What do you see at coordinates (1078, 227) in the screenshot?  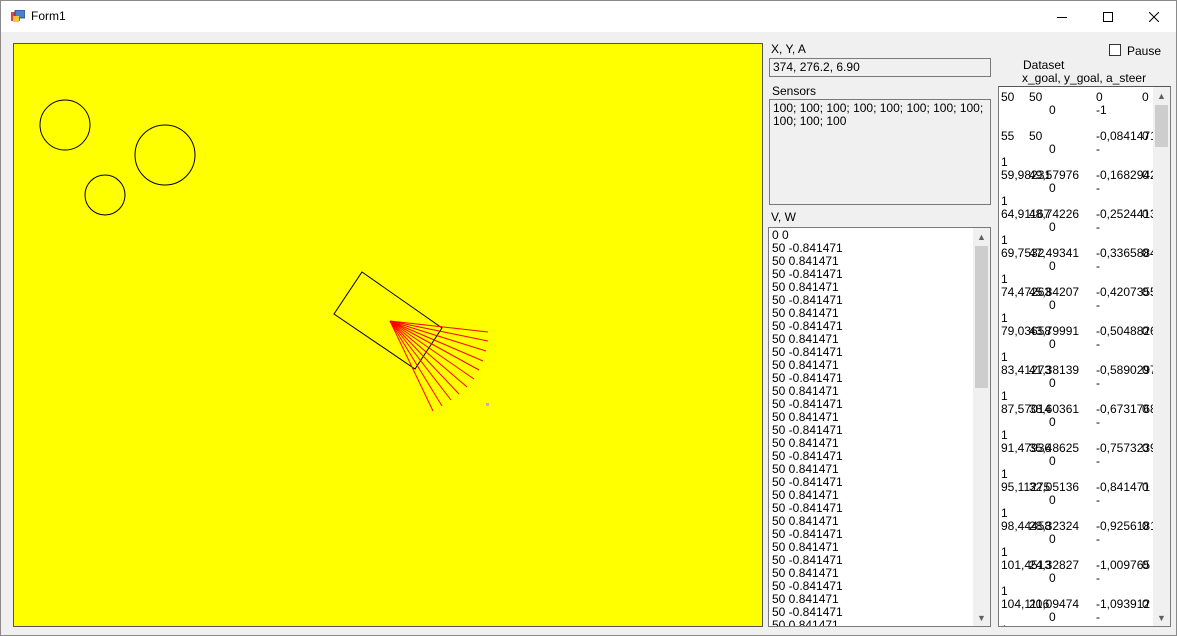 I see `dataset-row: 64,91167 48,74226 -0,2524413 0 0-1` at bounding box center [1078, 227].